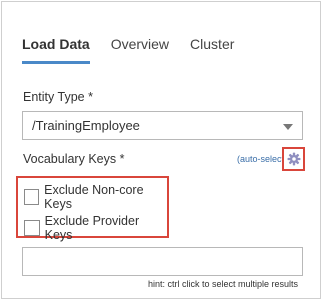 The width and height of the screenshot is (322, 300). I want to click on exclude-non-core-keys-option: Exclude Non-core Keys, so click(95, 197).